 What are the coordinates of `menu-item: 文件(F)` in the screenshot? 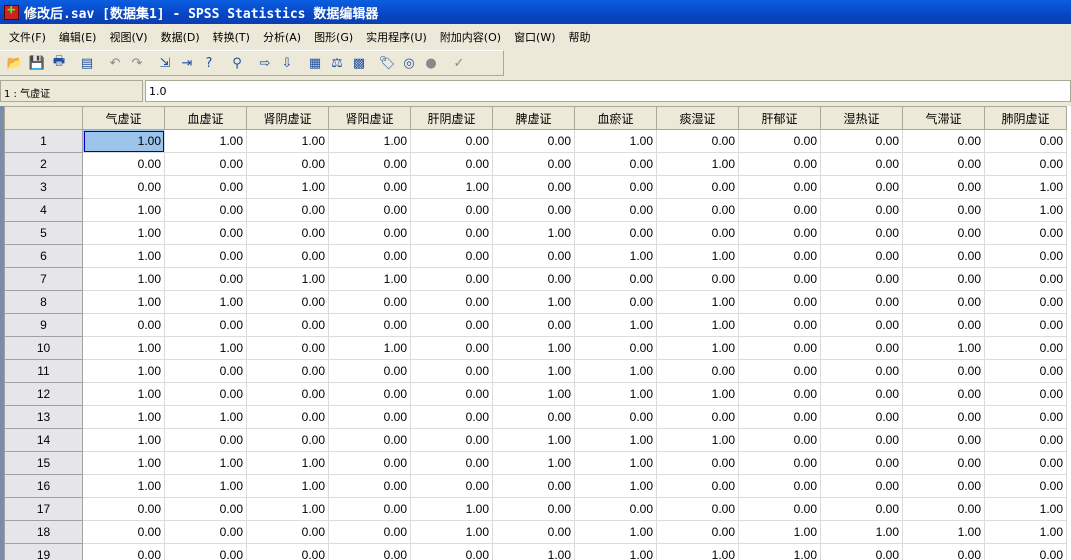 It's located at (27, 37).